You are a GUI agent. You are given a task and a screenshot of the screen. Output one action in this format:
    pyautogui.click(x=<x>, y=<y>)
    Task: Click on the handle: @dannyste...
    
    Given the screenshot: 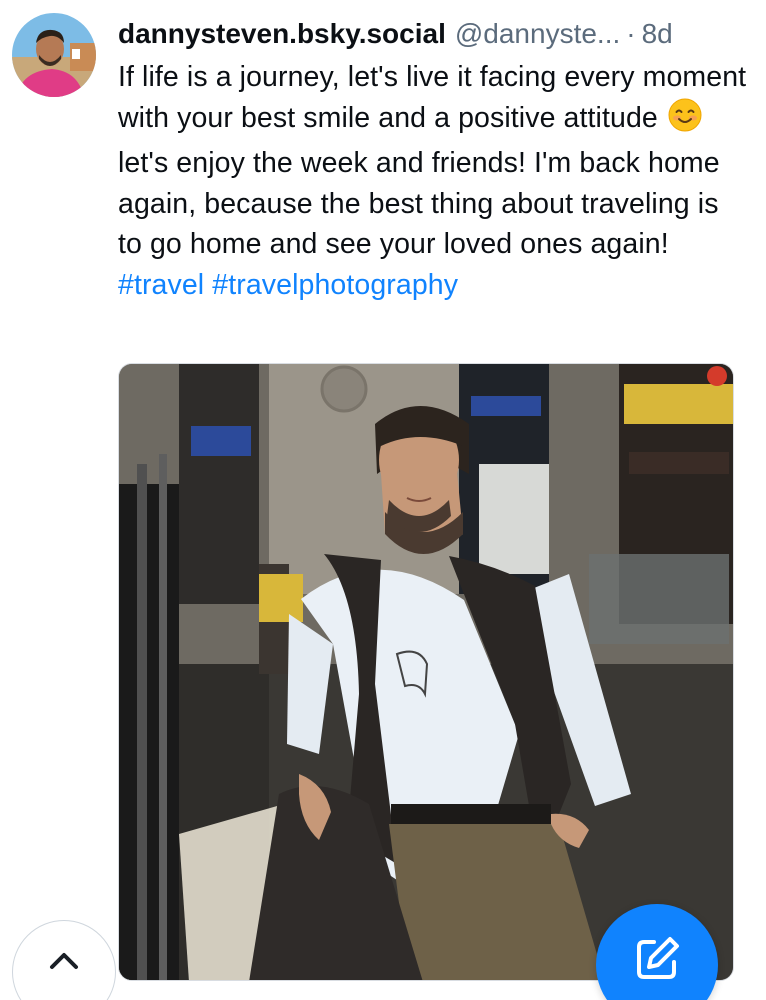 What is the action you would take?
    pyautogui.click(x=537, y=34)
    